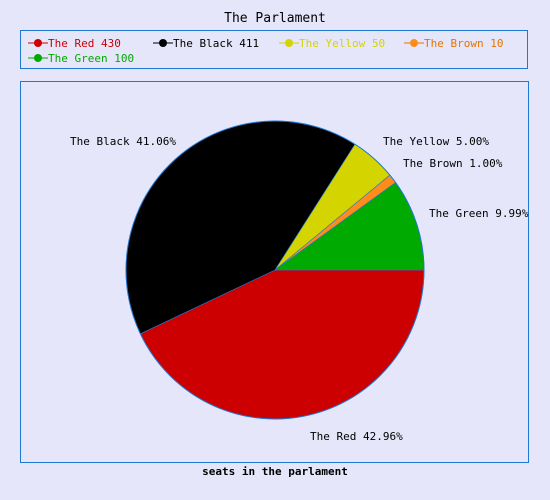  What do you see at coordinates (356, 436) in the screenshot?
I see `slice-label-the-red: The Red 42.96%` at bounding box center [356, 436].